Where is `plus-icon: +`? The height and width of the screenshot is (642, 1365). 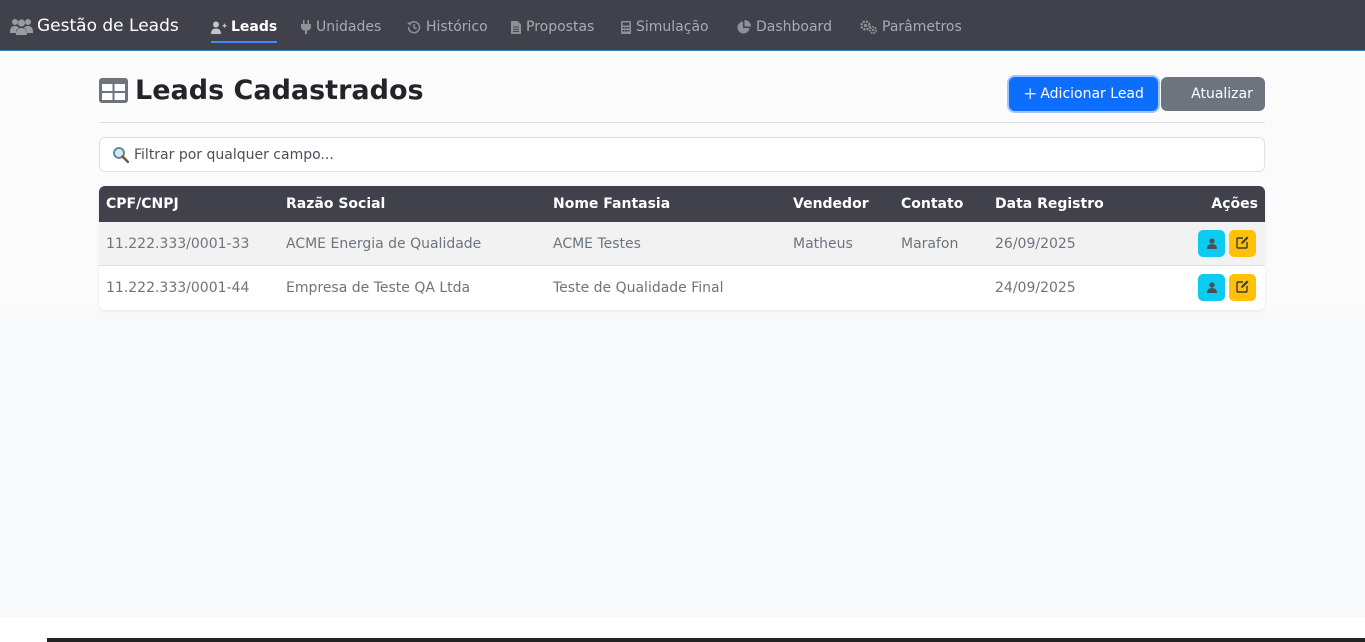
plus-icon: + is located at coordinates (1030, 93).